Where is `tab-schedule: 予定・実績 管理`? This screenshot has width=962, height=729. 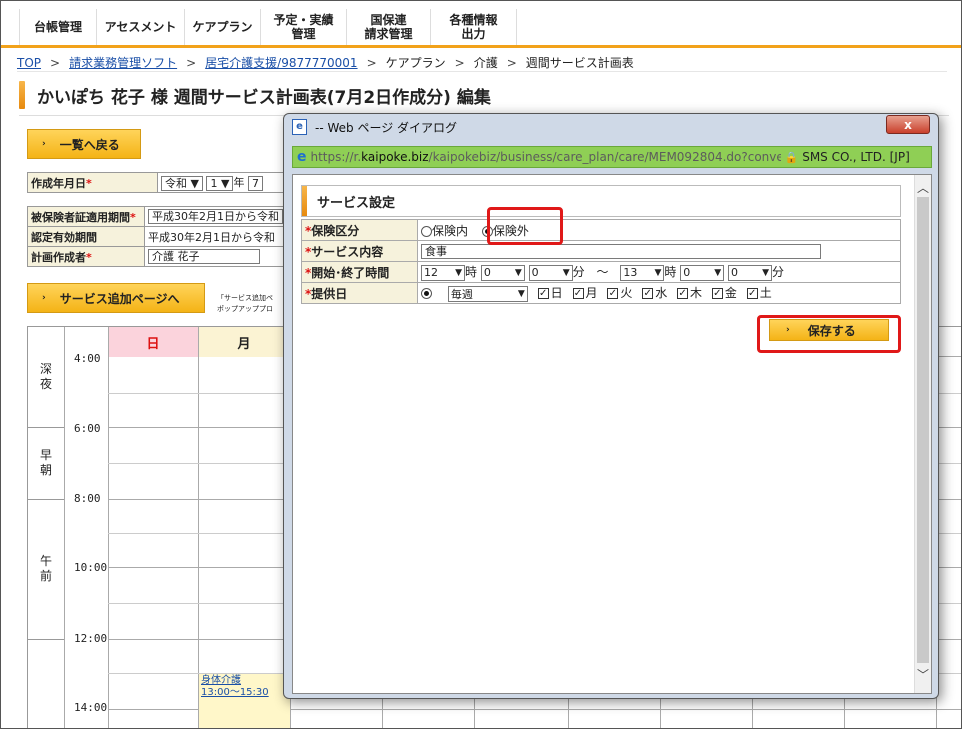
tab-schedule: 予定・実績 管理 is located at coordinates (304, 27).